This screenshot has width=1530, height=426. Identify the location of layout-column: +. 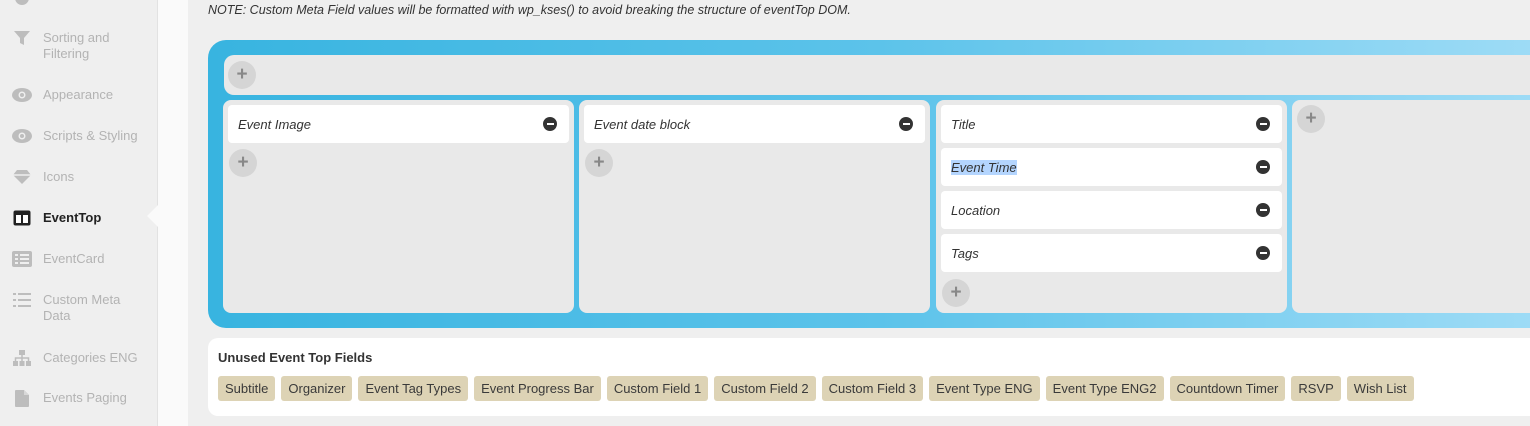
(1411, 206).